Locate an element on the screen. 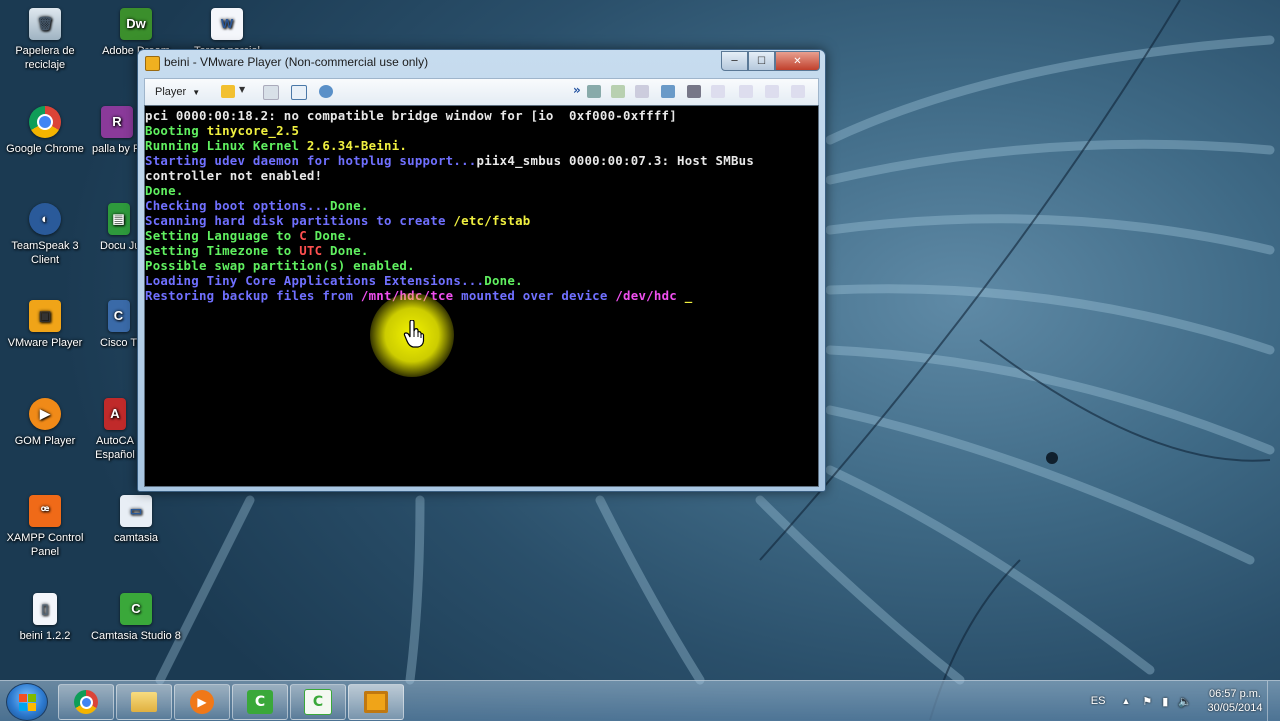  show-hidden-icons-button: ▲ is located at coordinates (1125, 701).